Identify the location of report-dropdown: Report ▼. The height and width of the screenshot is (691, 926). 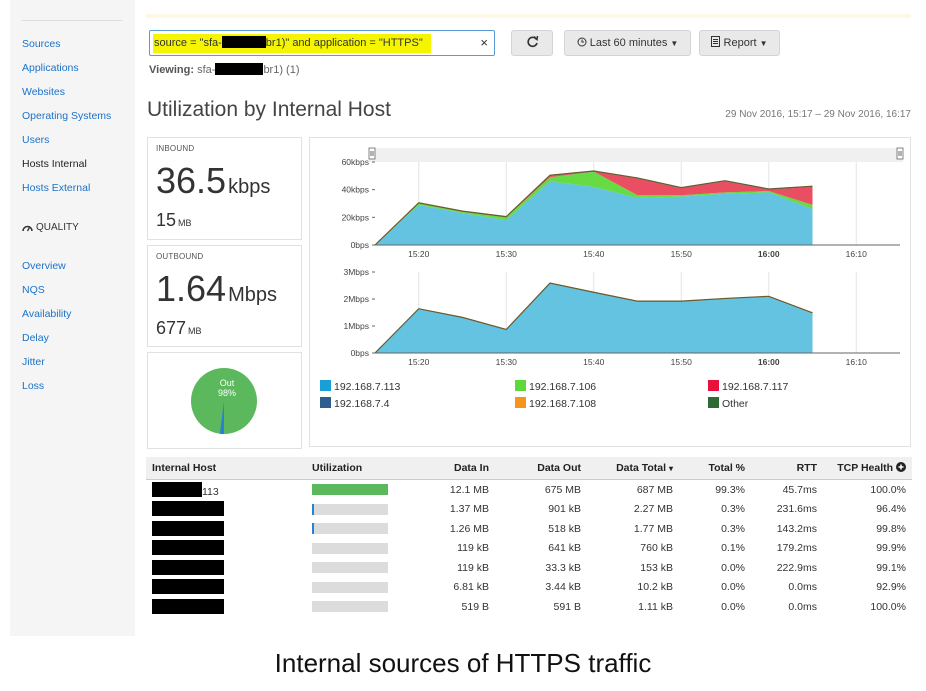
(739, 43).